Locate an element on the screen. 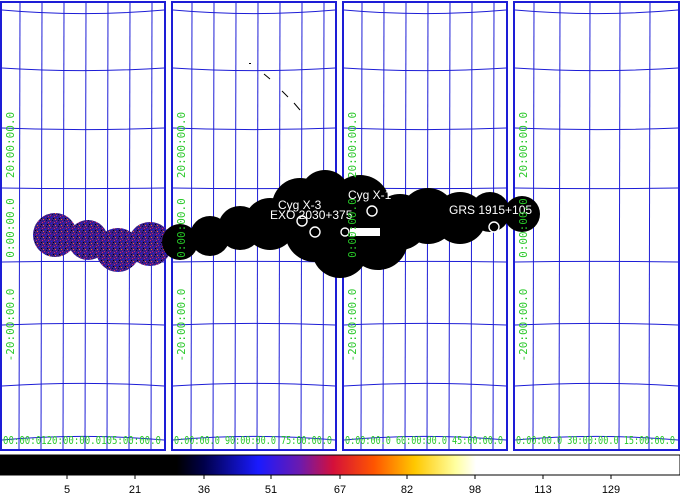  colorbar-ticks: 5 21 36 51 67 82 98 113 129 is located at coordinates (342, 485).